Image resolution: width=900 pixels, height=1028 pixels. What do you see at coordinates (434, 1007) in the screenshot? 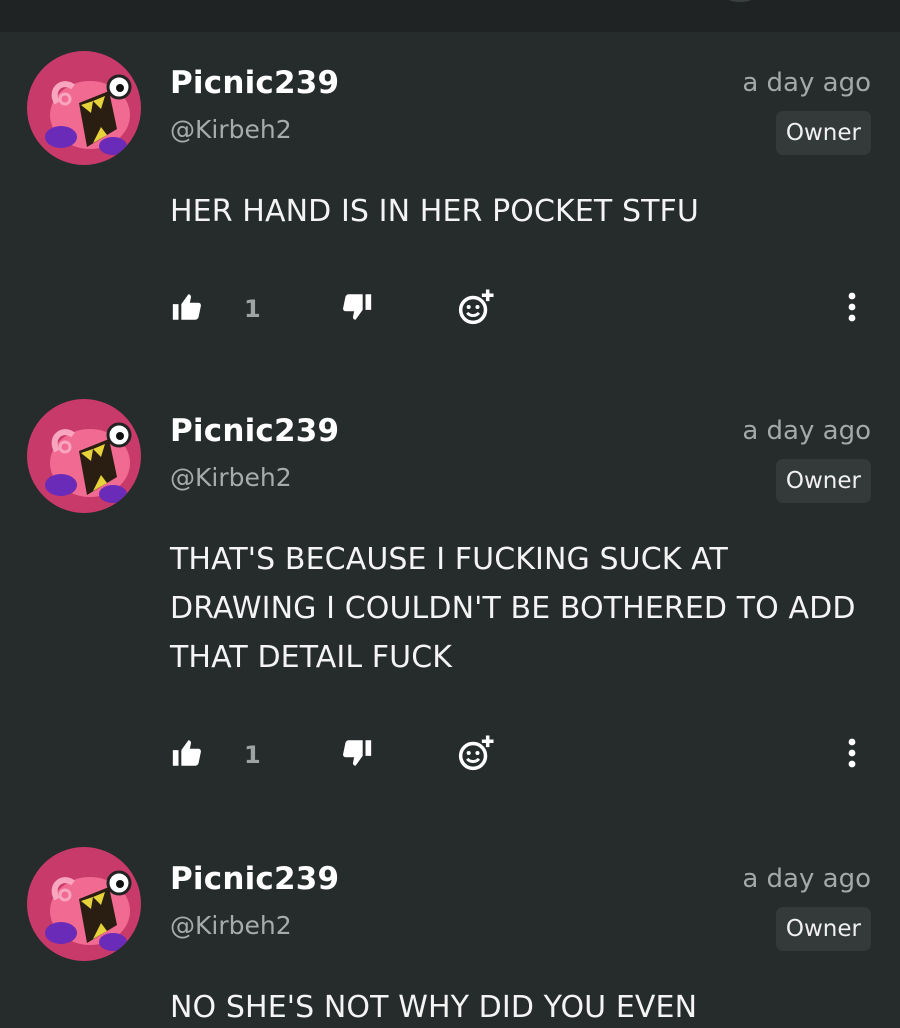
I see `comment-text: NO SHE'S NOT WHY DID YOU EVEN` at bounding box center [434, 1007].